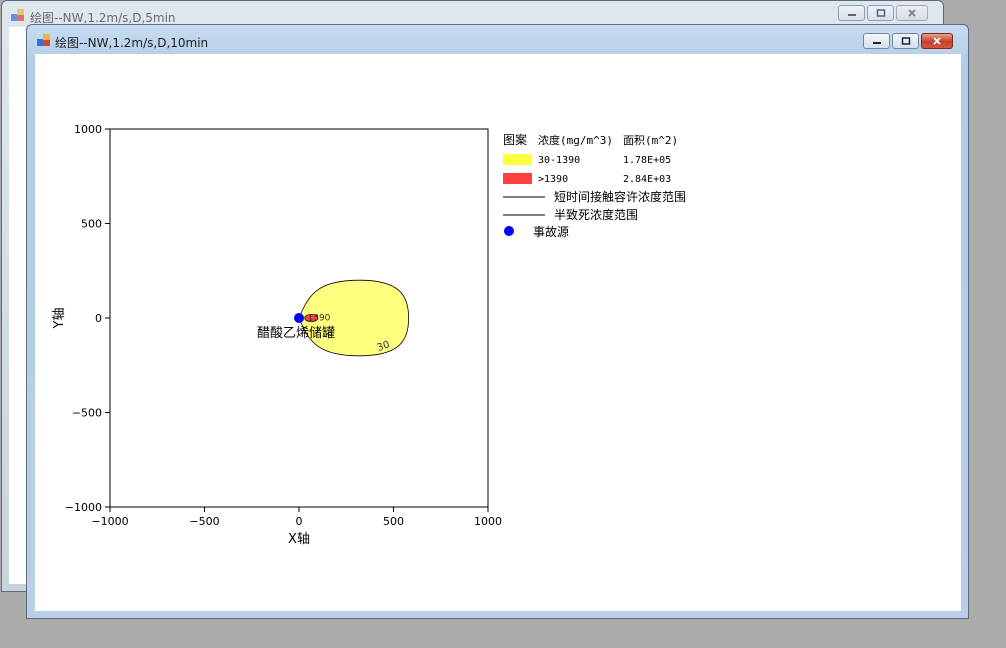 The height and width of the screenshot is (648, 1006). What do you see at coordinates (91, 224) in the screenshot?
I see `y-tick-label: 500` at bounding box center [91, 224].